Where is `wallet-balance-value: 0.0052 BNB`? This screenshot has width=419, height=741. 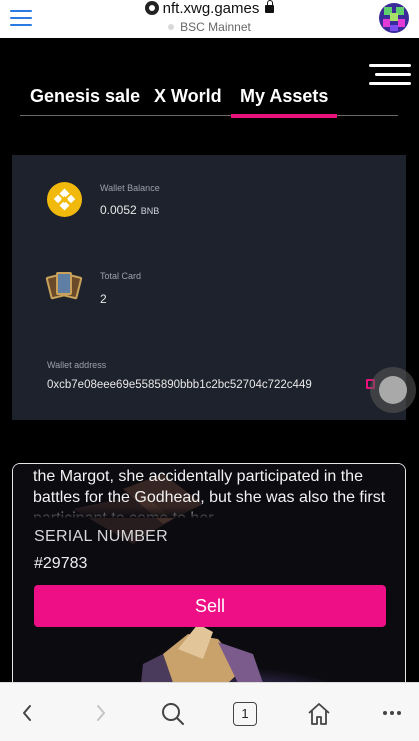
wallet-balance-value: 0.0052 BNB is located at coordinates (129, 210).